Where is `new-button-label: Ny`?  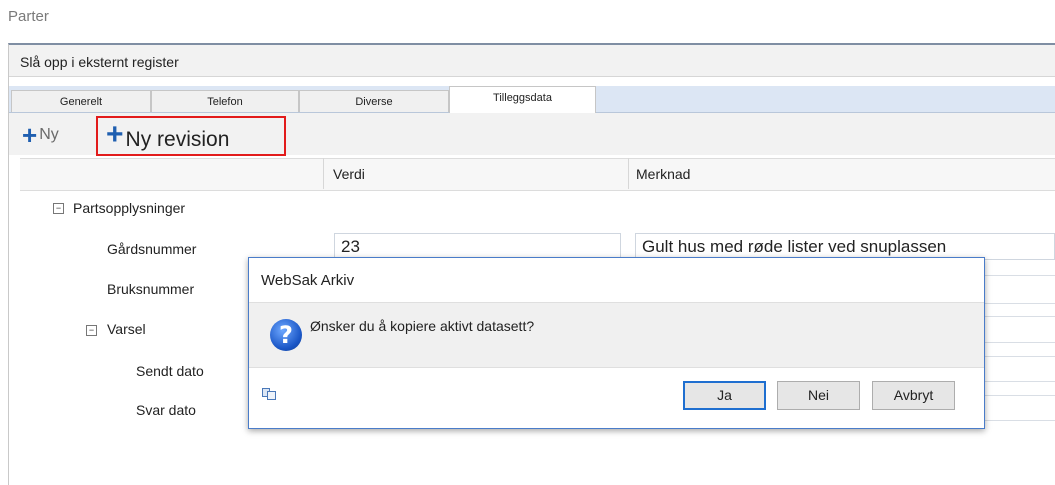
new-button-label: Ny is located at coordinates (49, 134).